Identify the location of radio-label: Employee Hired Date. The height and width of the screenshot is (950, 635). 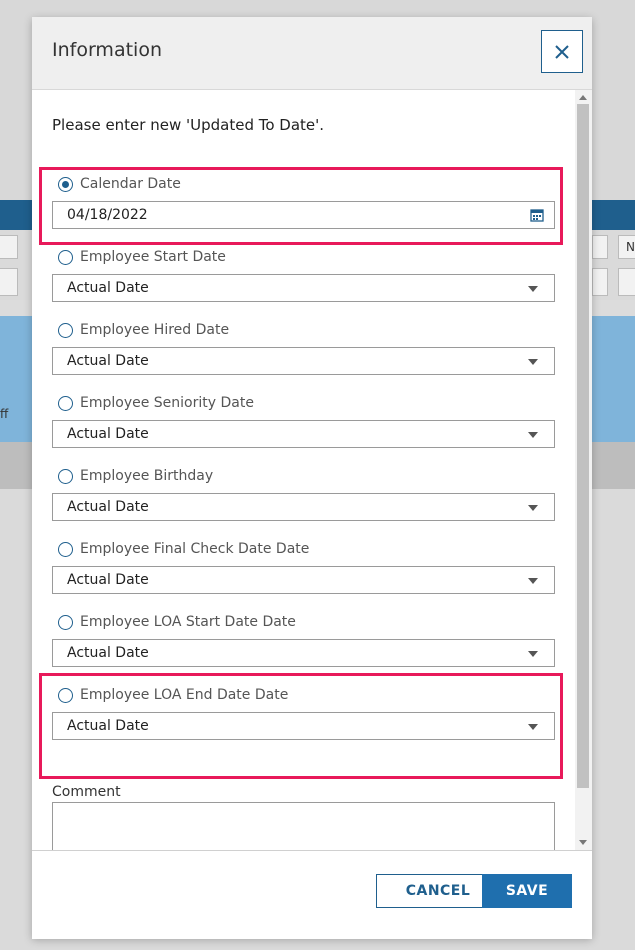
(155, 330).